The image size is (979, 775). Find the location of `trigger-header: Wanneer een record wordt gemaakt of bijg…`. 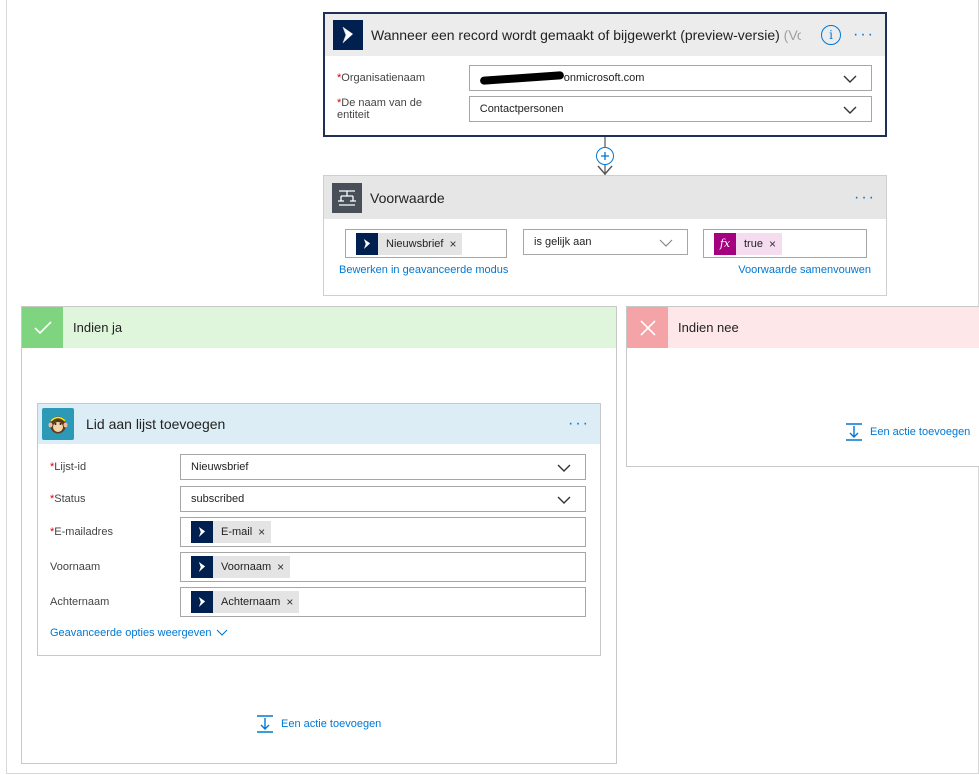

trigger-header: Wanneer een record wordt gemaakt of bijg… is located at coordinates (605, 35).